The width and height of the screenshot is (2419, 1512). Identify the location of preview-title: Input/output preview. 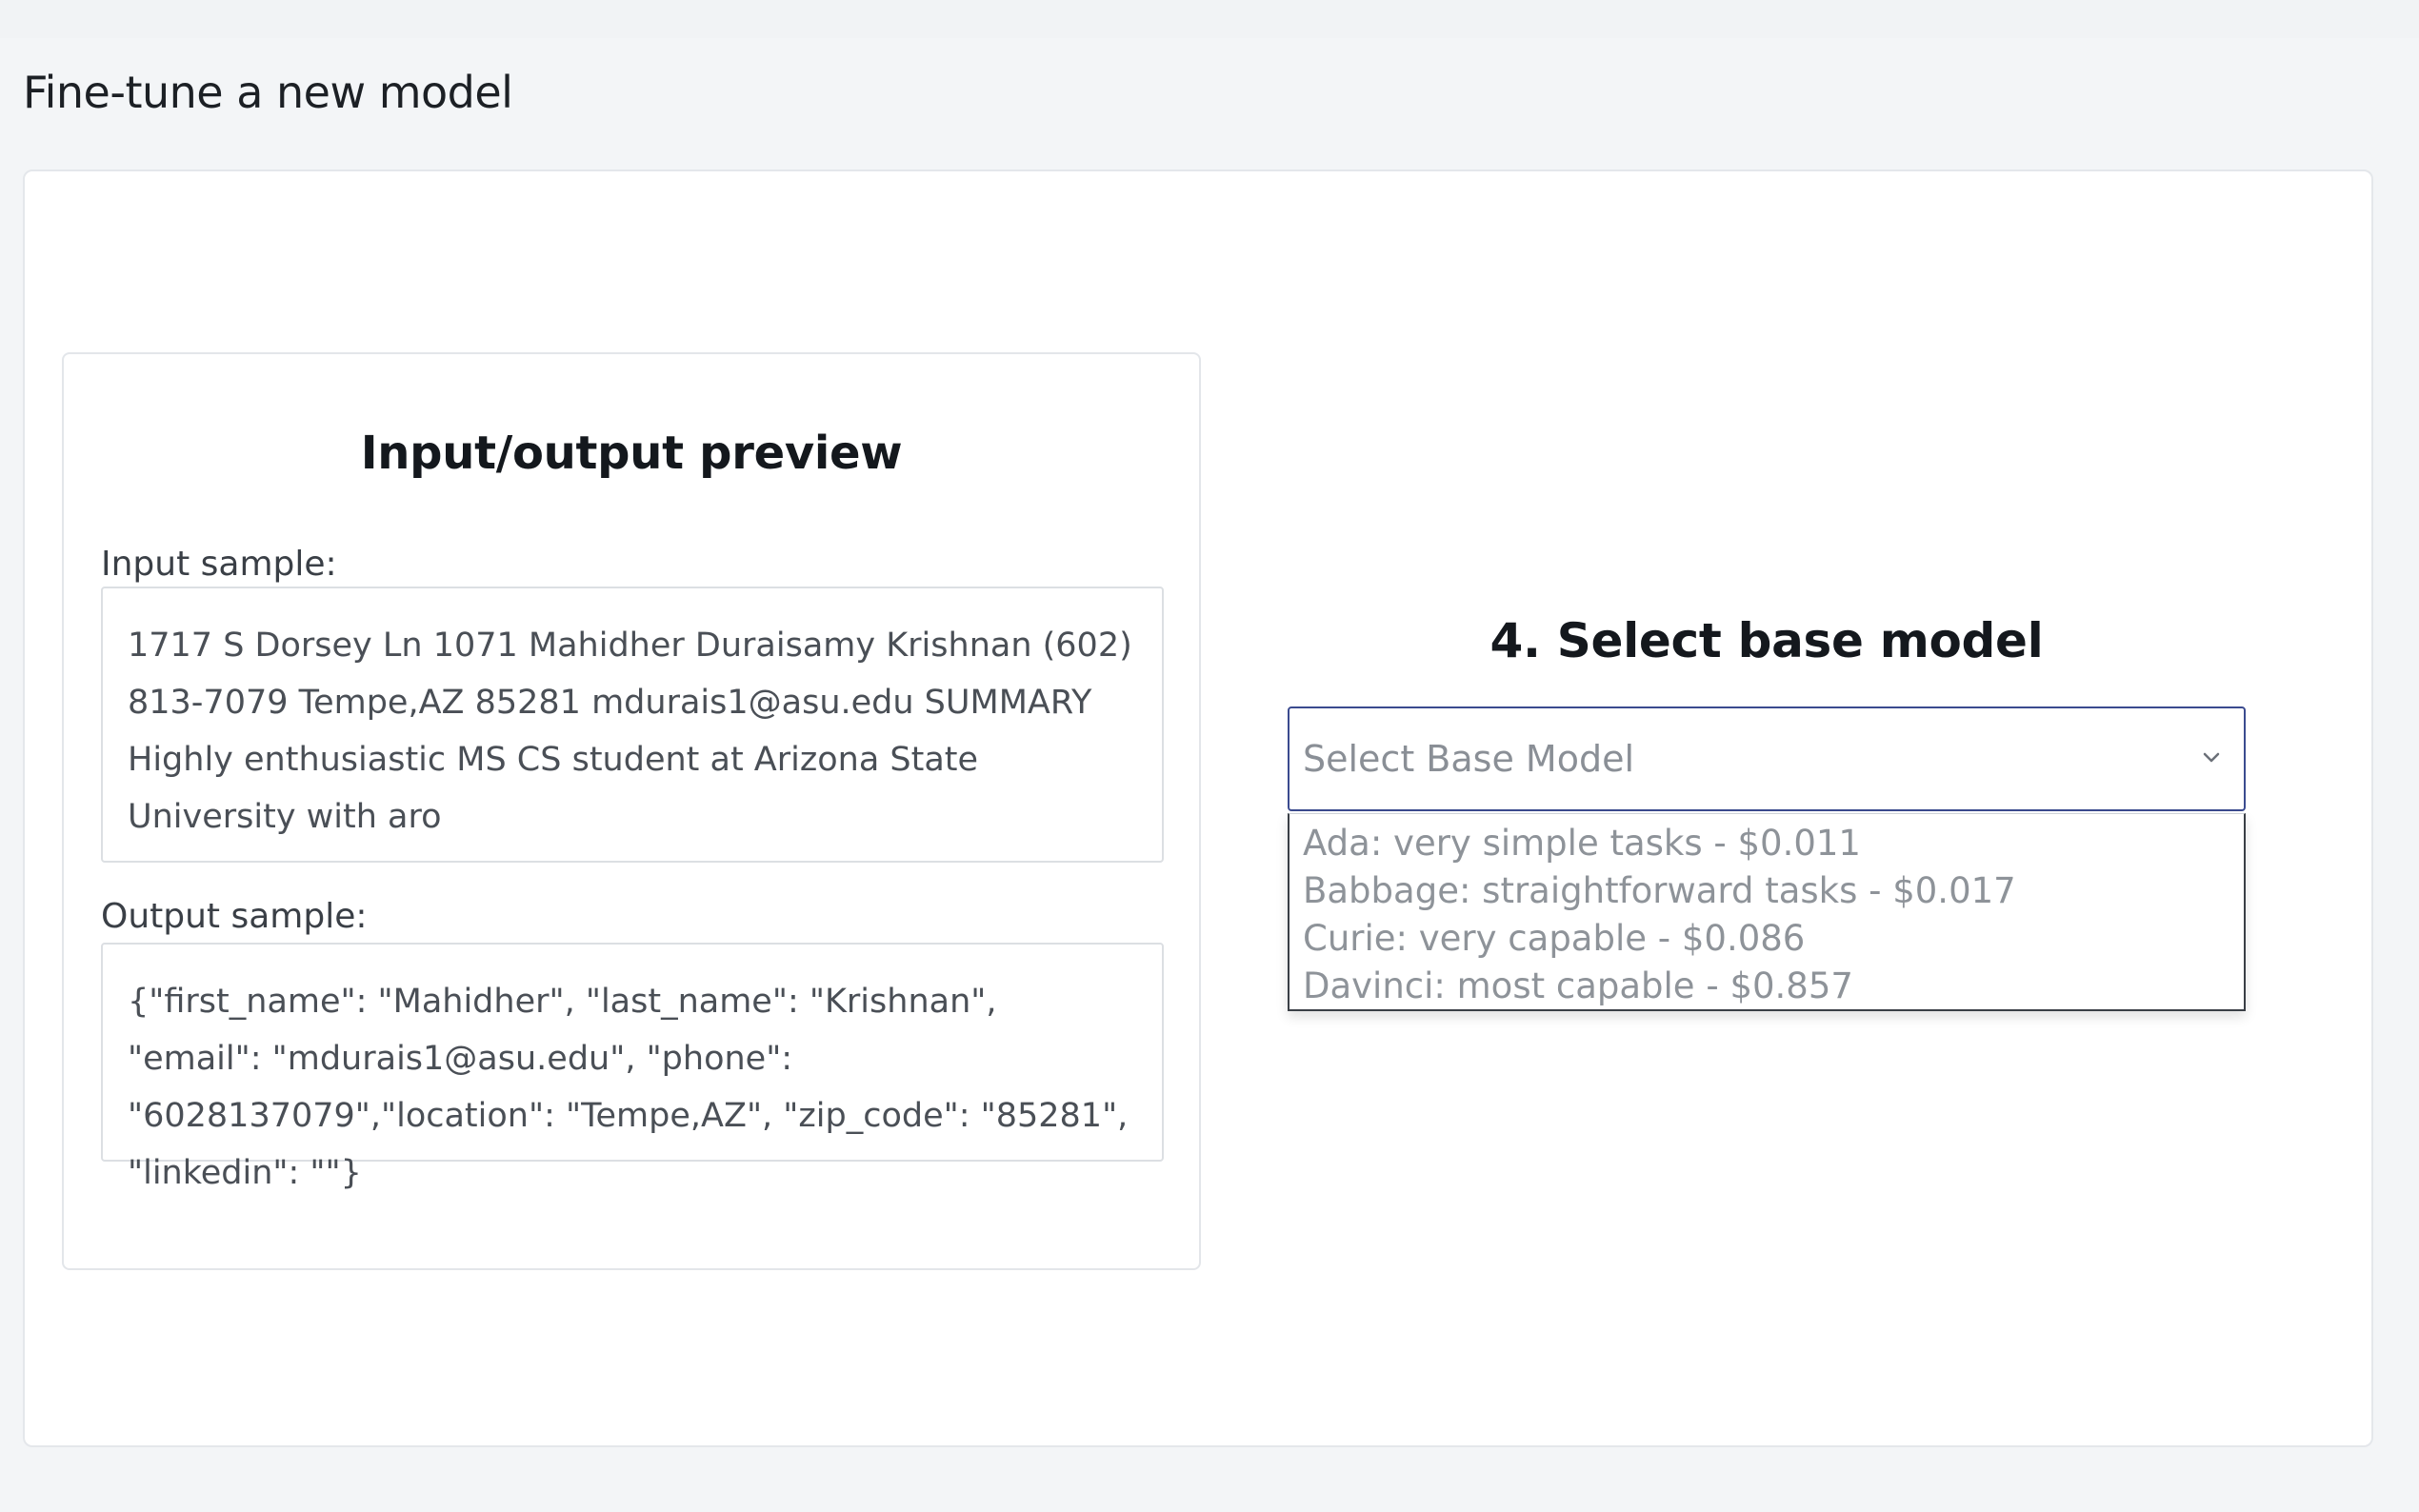
(631, 453).